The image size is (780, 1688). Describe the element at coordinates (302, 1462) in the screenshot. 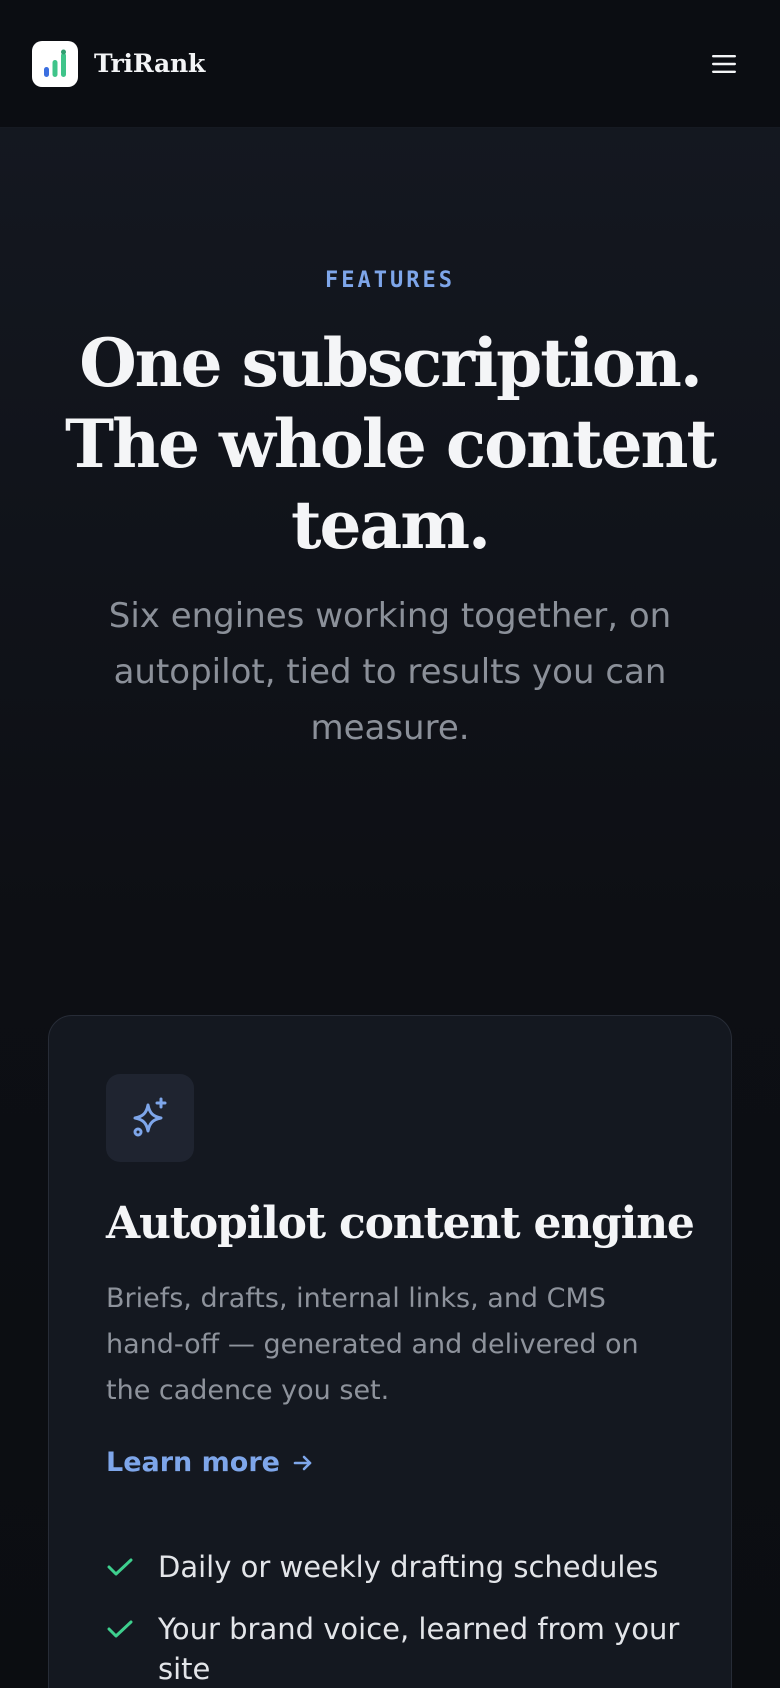

I see `arrow-right-icon` at that location.